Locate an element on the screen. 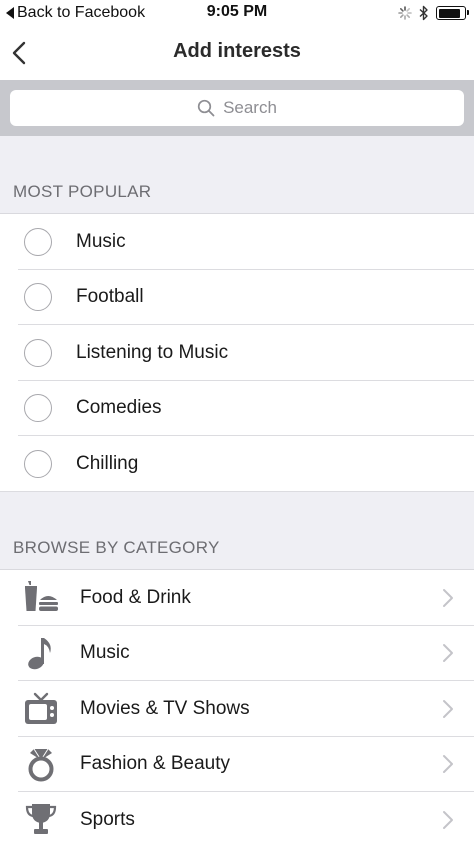 This screenshot has height=842, width=474. interest-label: Football is located at coordinates (110, 297).